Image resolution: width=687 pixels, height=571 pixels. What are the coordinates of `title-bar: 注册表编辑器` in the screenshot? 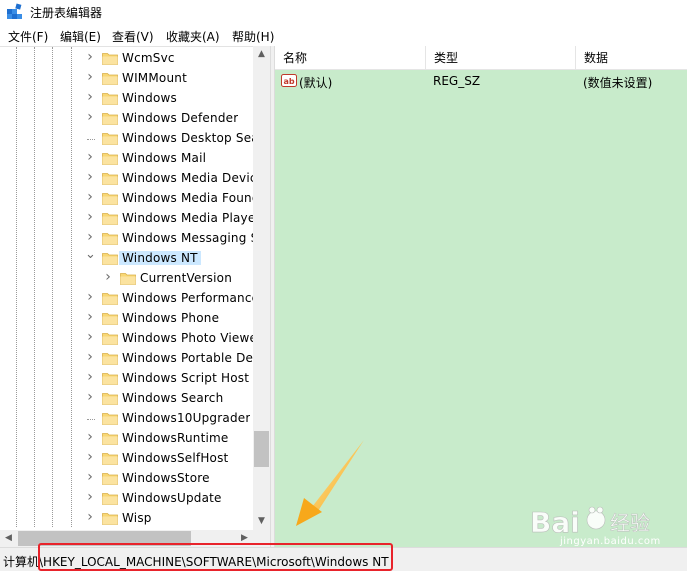 It's located at (343, 12).